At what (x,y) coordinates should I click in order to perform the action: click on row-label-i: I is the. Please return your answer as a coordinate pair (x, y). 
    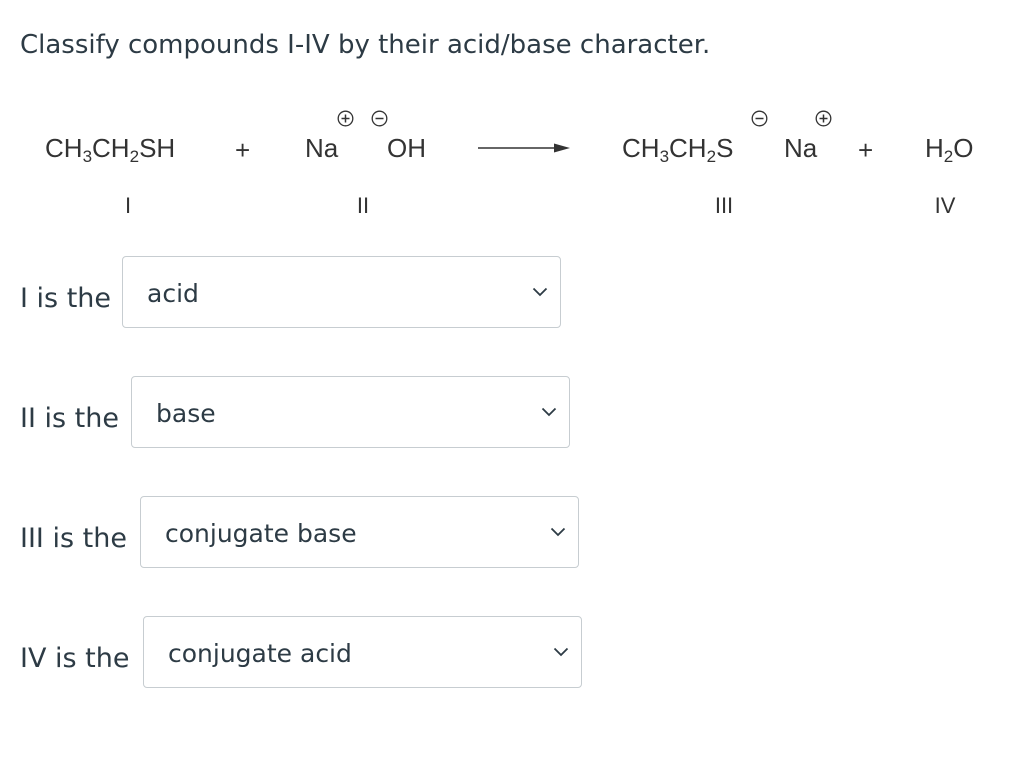
    Looking at the image, I should click on (66, 298).